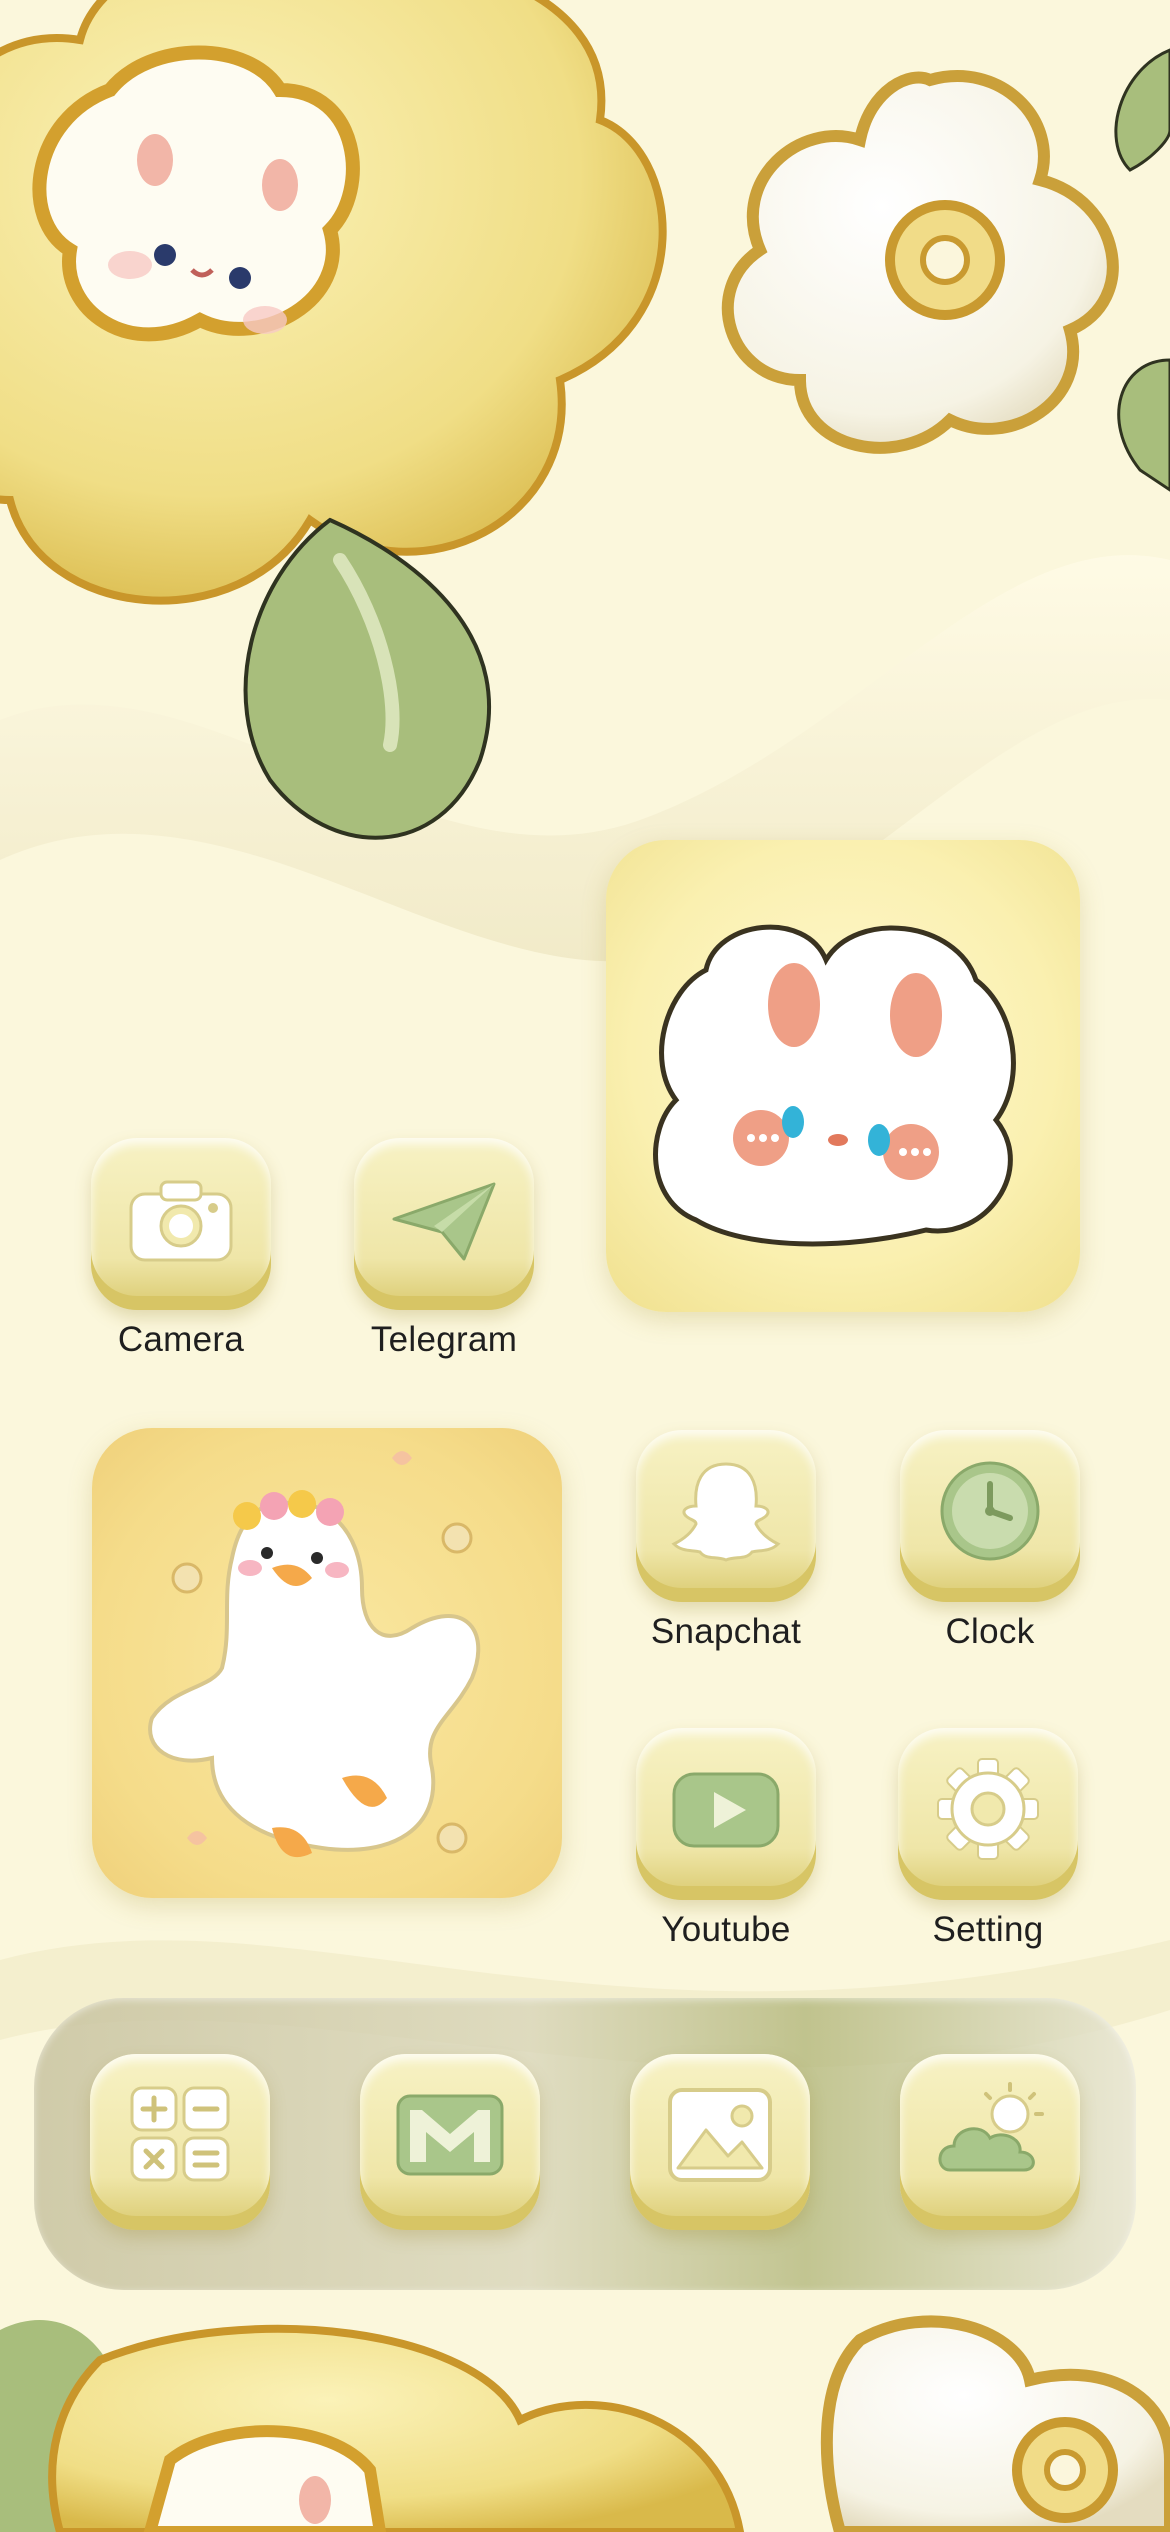  I want to click on setting-app-icon, so click(988, 1814).